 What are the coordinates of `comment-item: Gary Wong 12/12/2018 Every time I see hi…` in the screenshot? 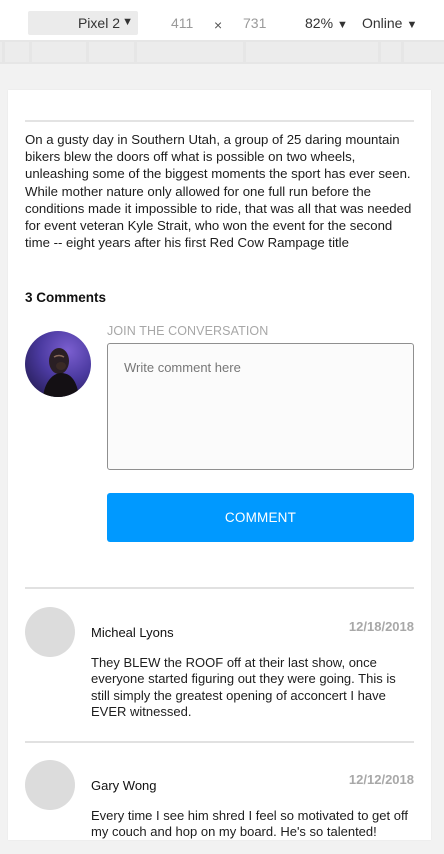 It's located at (219, 800).